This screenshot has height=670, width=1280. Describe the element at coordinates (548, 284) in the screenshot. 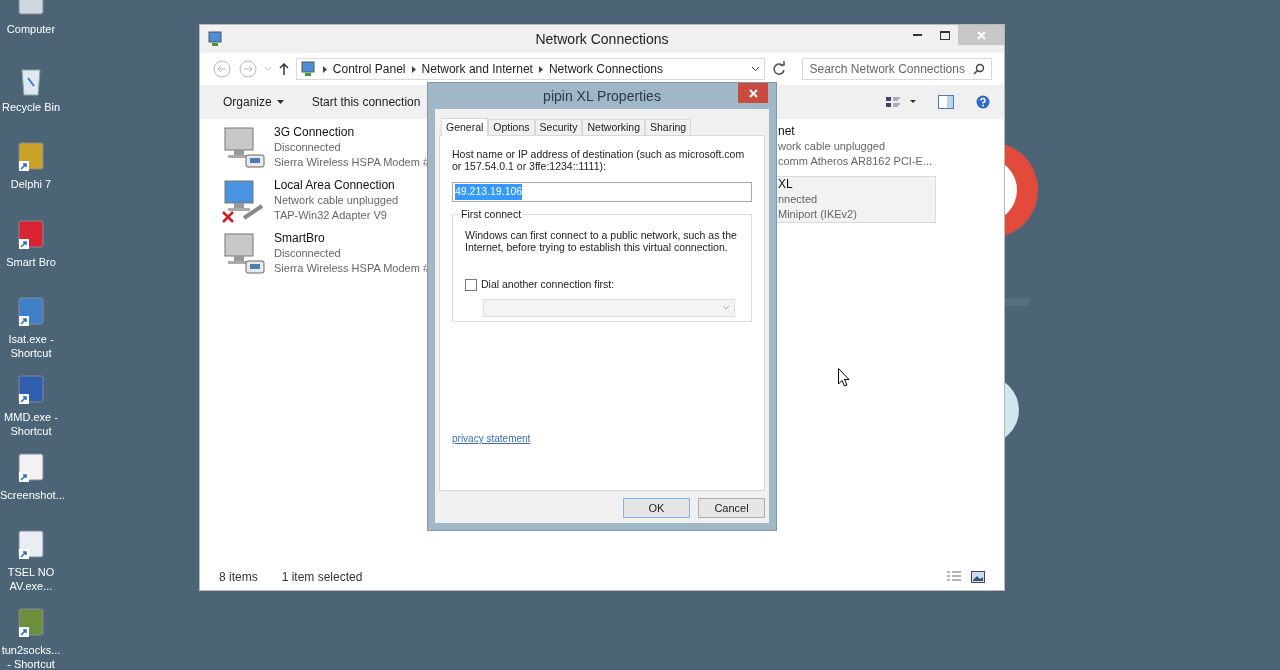

I see `checkbox-label: Dial another connection first:` at that location.